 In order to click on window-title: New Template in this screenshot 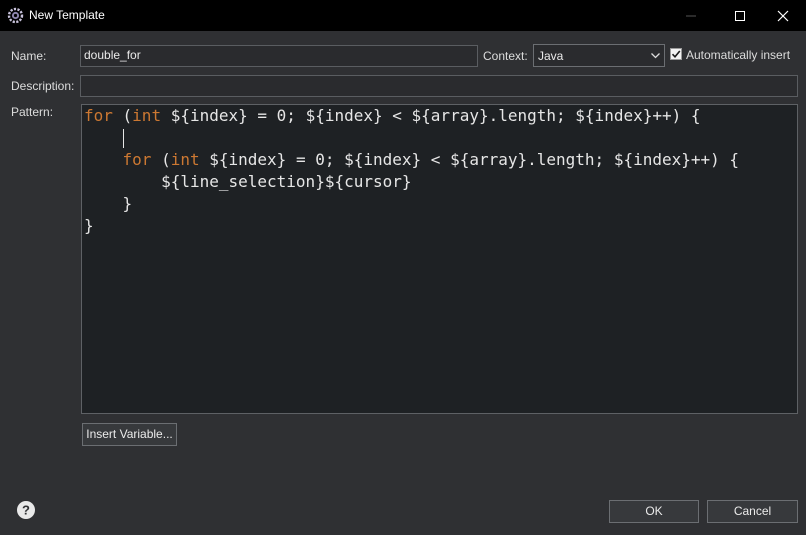, I will do `click(67, 15)`.